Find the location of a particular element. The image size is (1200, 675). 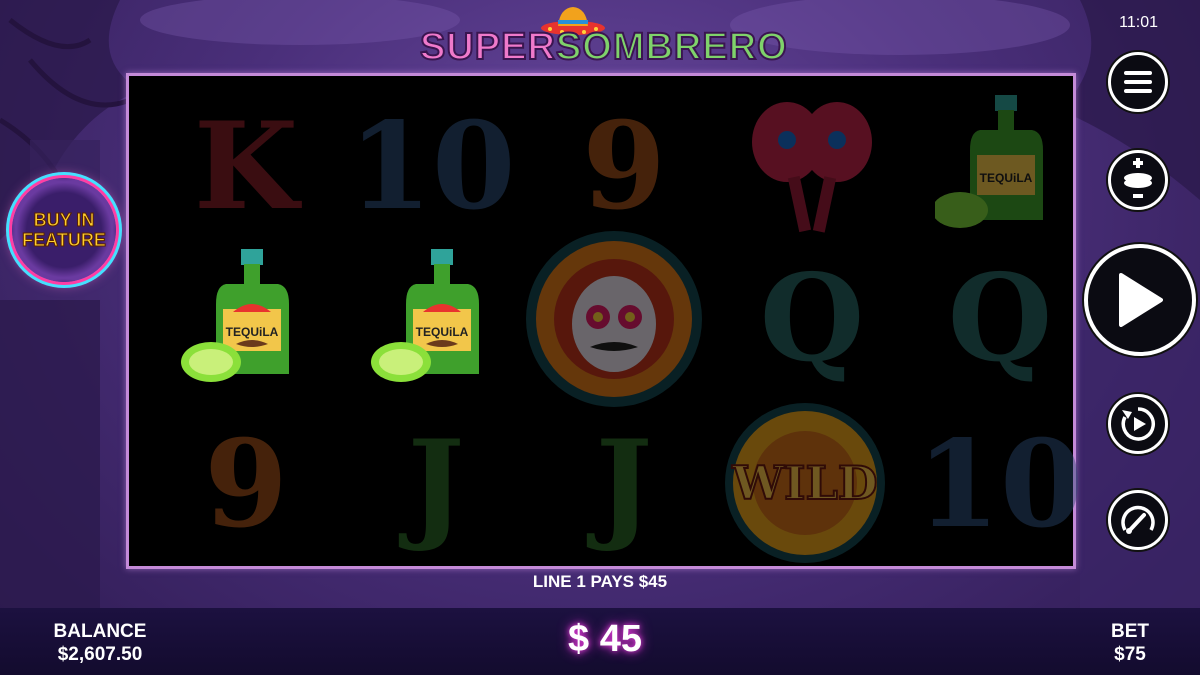

title-sombrero: SOMBRERO is located at coordinates (671, 47).